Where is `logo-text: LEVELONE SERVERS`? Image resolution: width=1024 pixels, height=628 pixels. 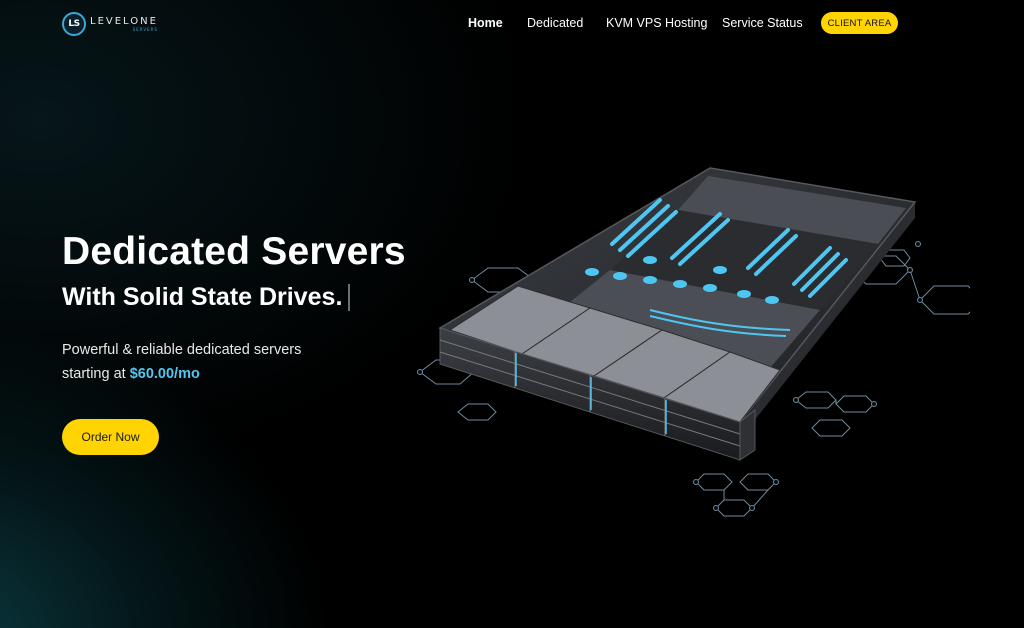
logo-text: LEVELONE SERVERS is located at coordinates (124, 23).